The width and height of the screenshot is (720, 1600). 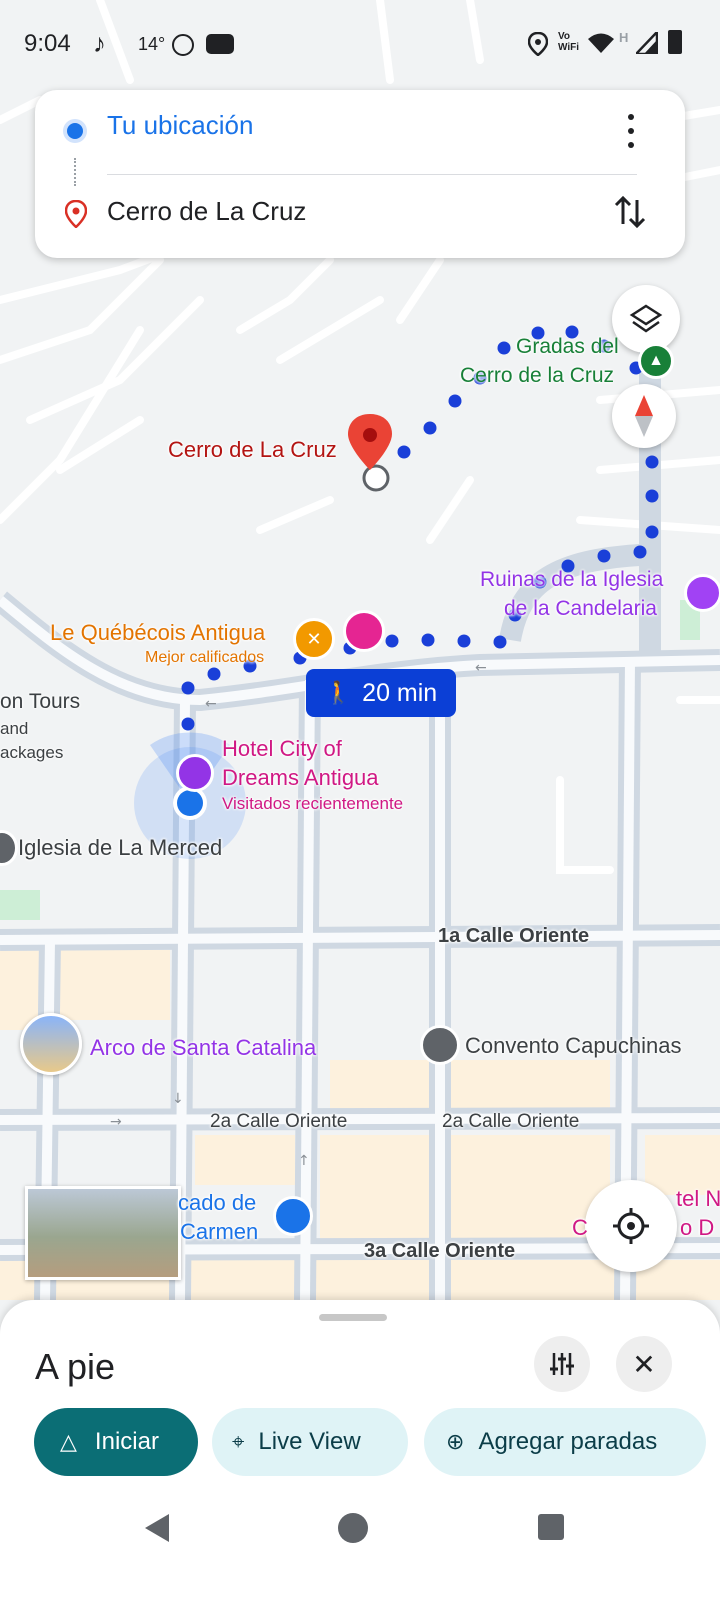 I want to click on compass-button, so click(x=644, y=416).